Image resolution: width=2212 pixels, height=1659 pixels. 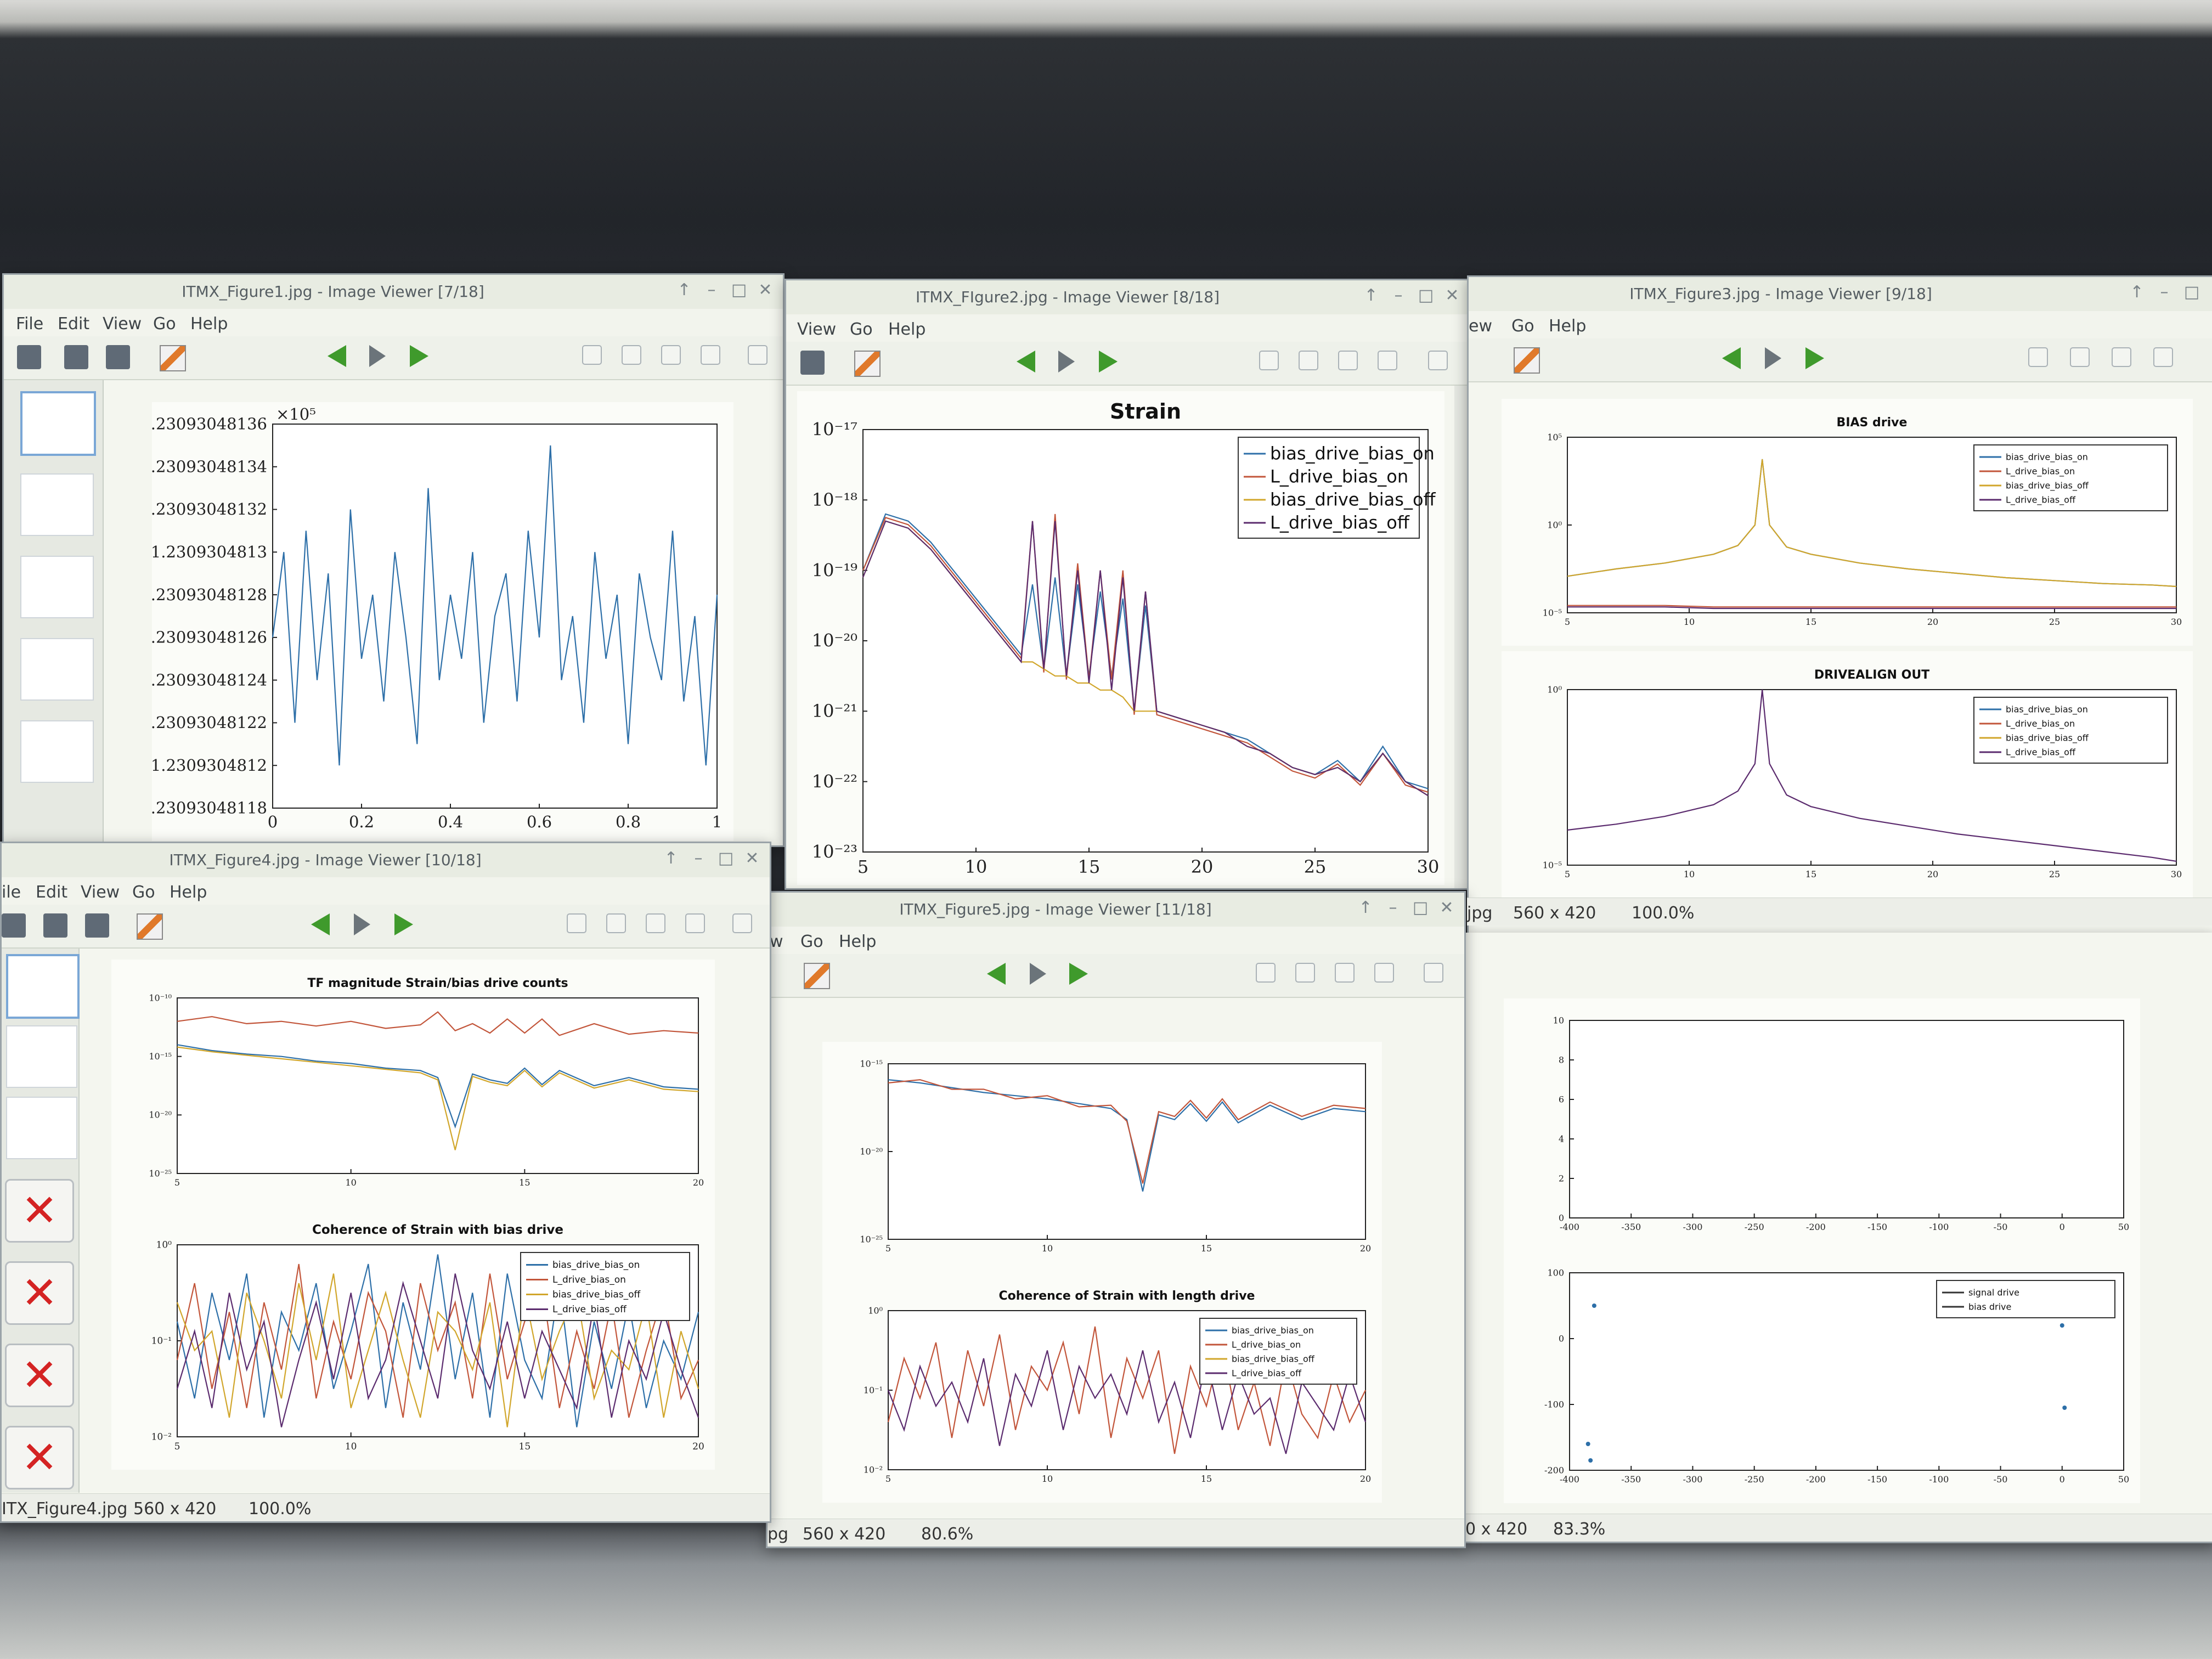 I want to click on menu-file: ile, so click(x=11, y=892).